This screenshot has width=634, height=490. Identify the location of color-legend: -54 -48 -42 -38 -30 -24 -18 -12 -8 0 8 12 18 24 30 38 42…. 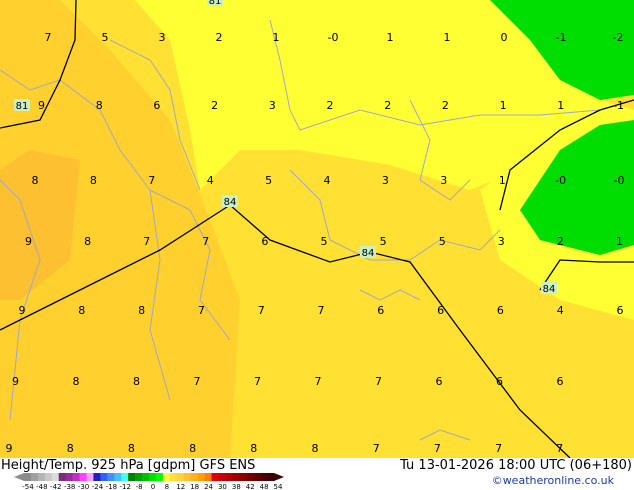
(149, 481).